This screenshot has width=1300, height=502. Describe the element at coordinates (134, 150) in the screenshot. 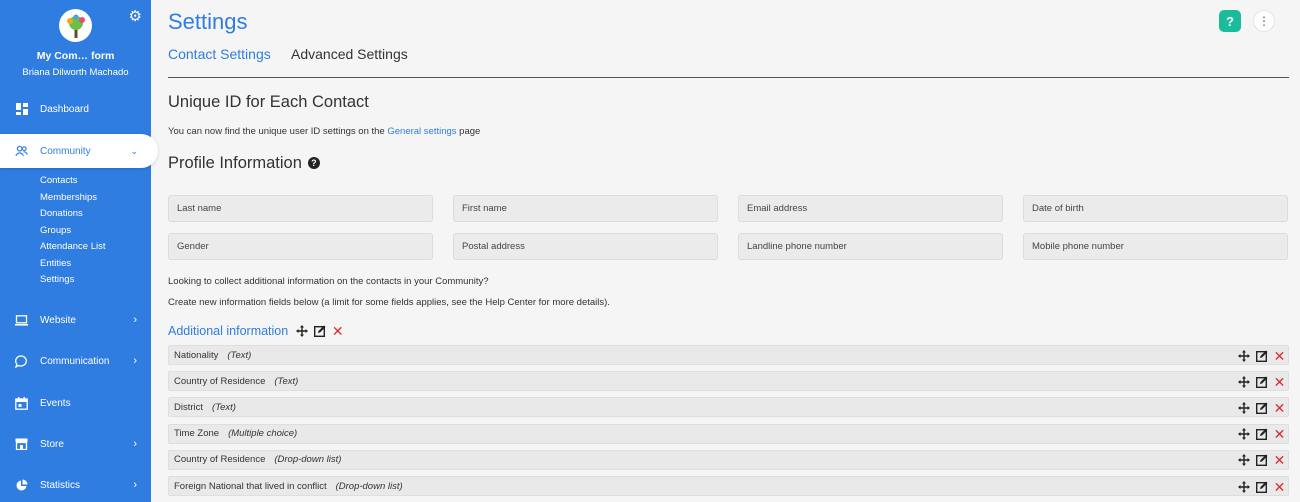

I see `chevron-down-icon: ⌄` at that location.